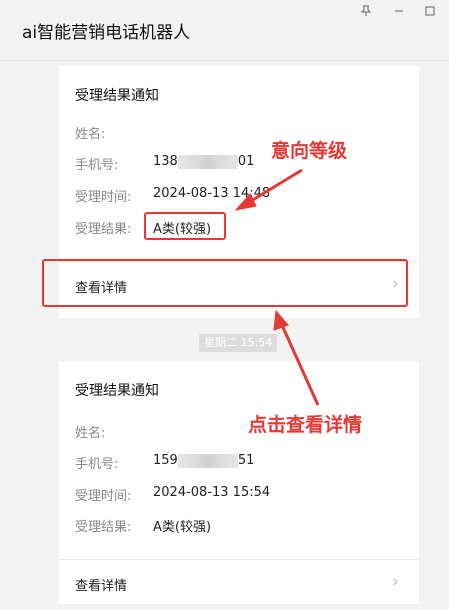 This screenshot has height=610, width=449. What do you see at coordinates (212, 193) in the screenshot?
I see `time-value: 2024-08-13 14:48` at bounding box center [212, 193].